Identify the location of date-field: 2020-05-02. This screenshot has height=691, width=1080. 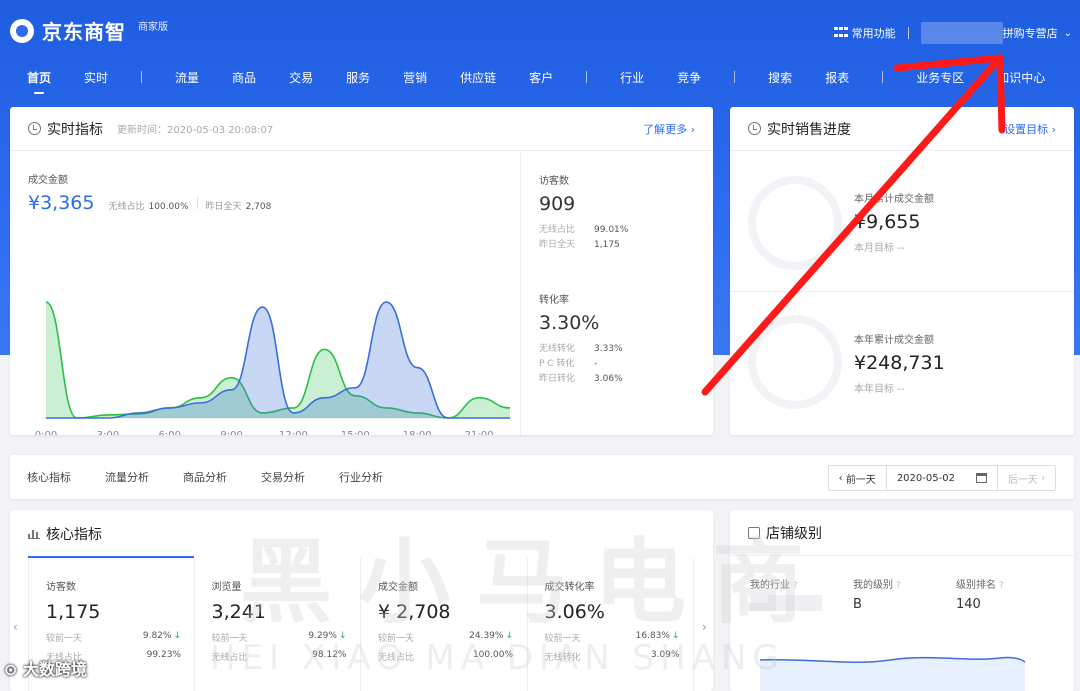
(942, 478).